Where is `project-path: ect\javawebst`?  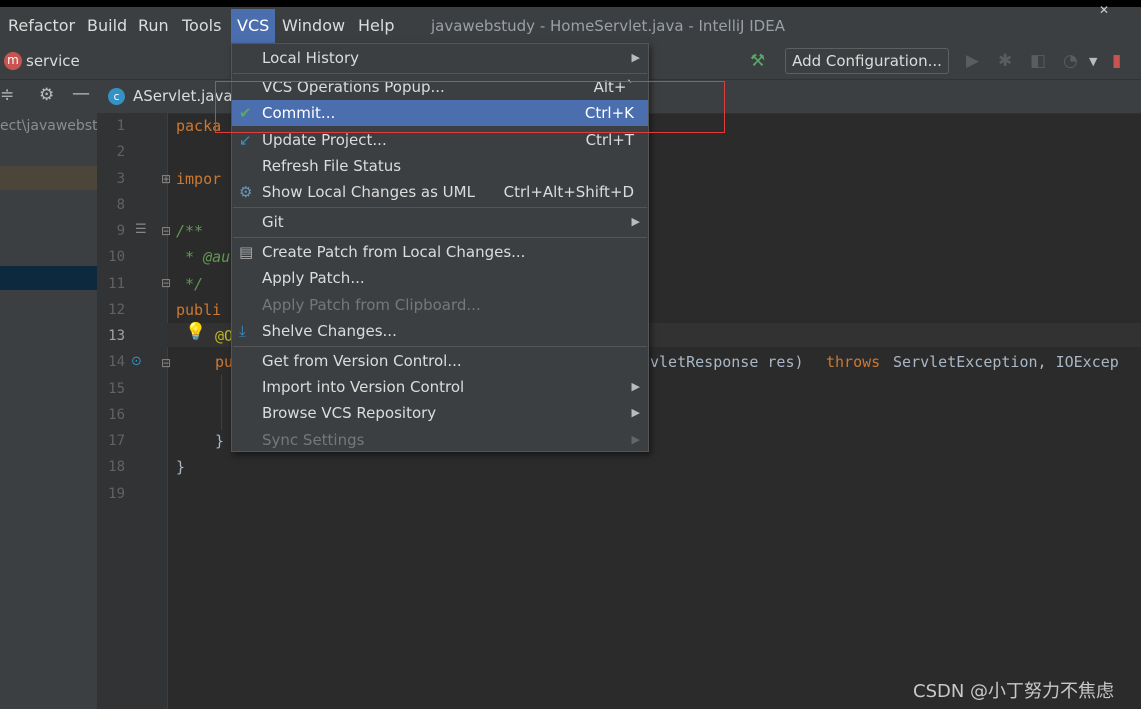 project-path: ect\javawebst is located at coordinates (48, 126).